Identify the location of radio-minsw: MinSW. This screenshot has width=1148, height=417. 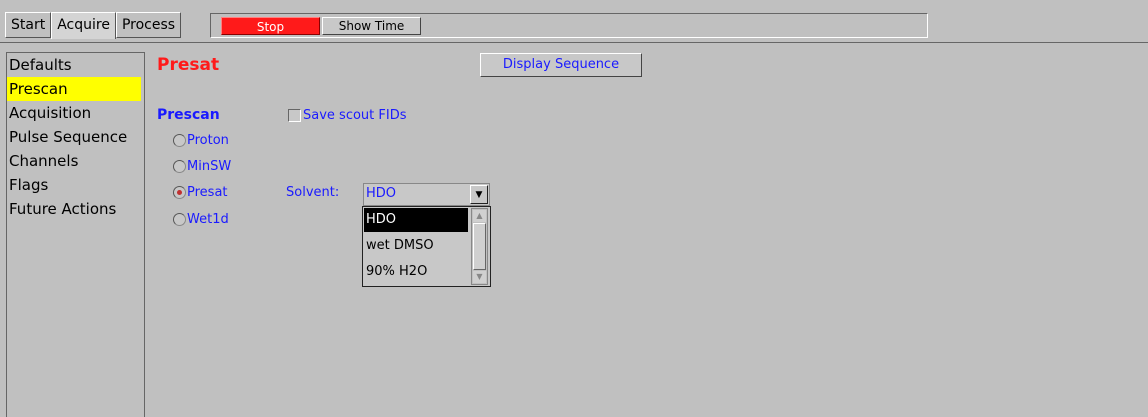
(202, 166).